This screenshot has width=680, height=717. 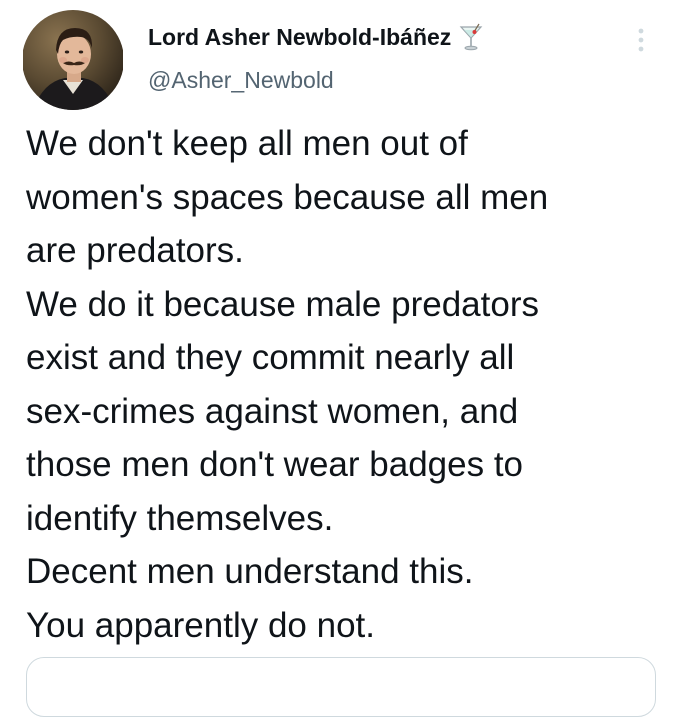 I want to click on more-options-button, so click(x=641, y=40).